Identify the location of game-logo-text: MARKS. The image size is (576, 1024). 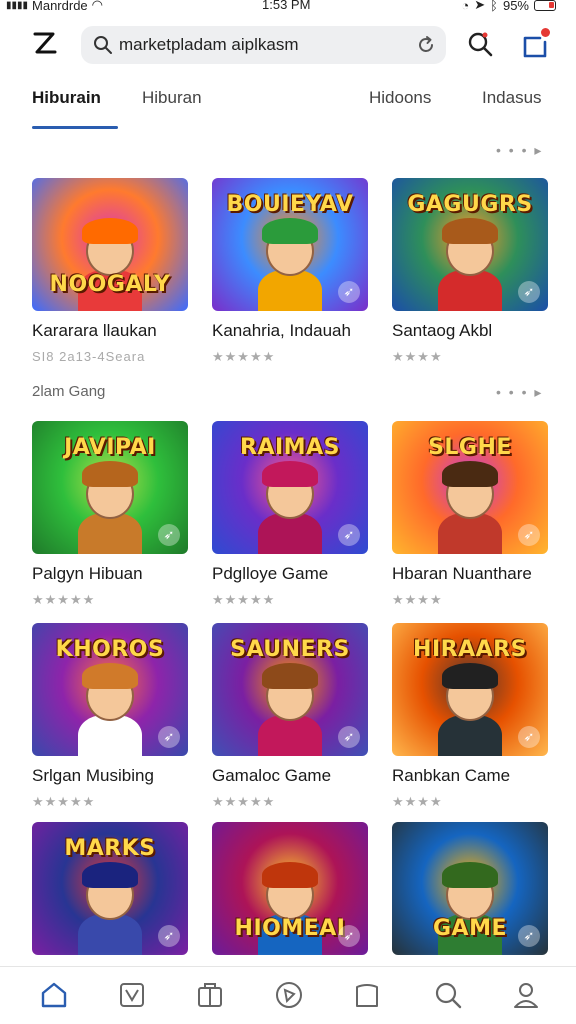
(110, 848).